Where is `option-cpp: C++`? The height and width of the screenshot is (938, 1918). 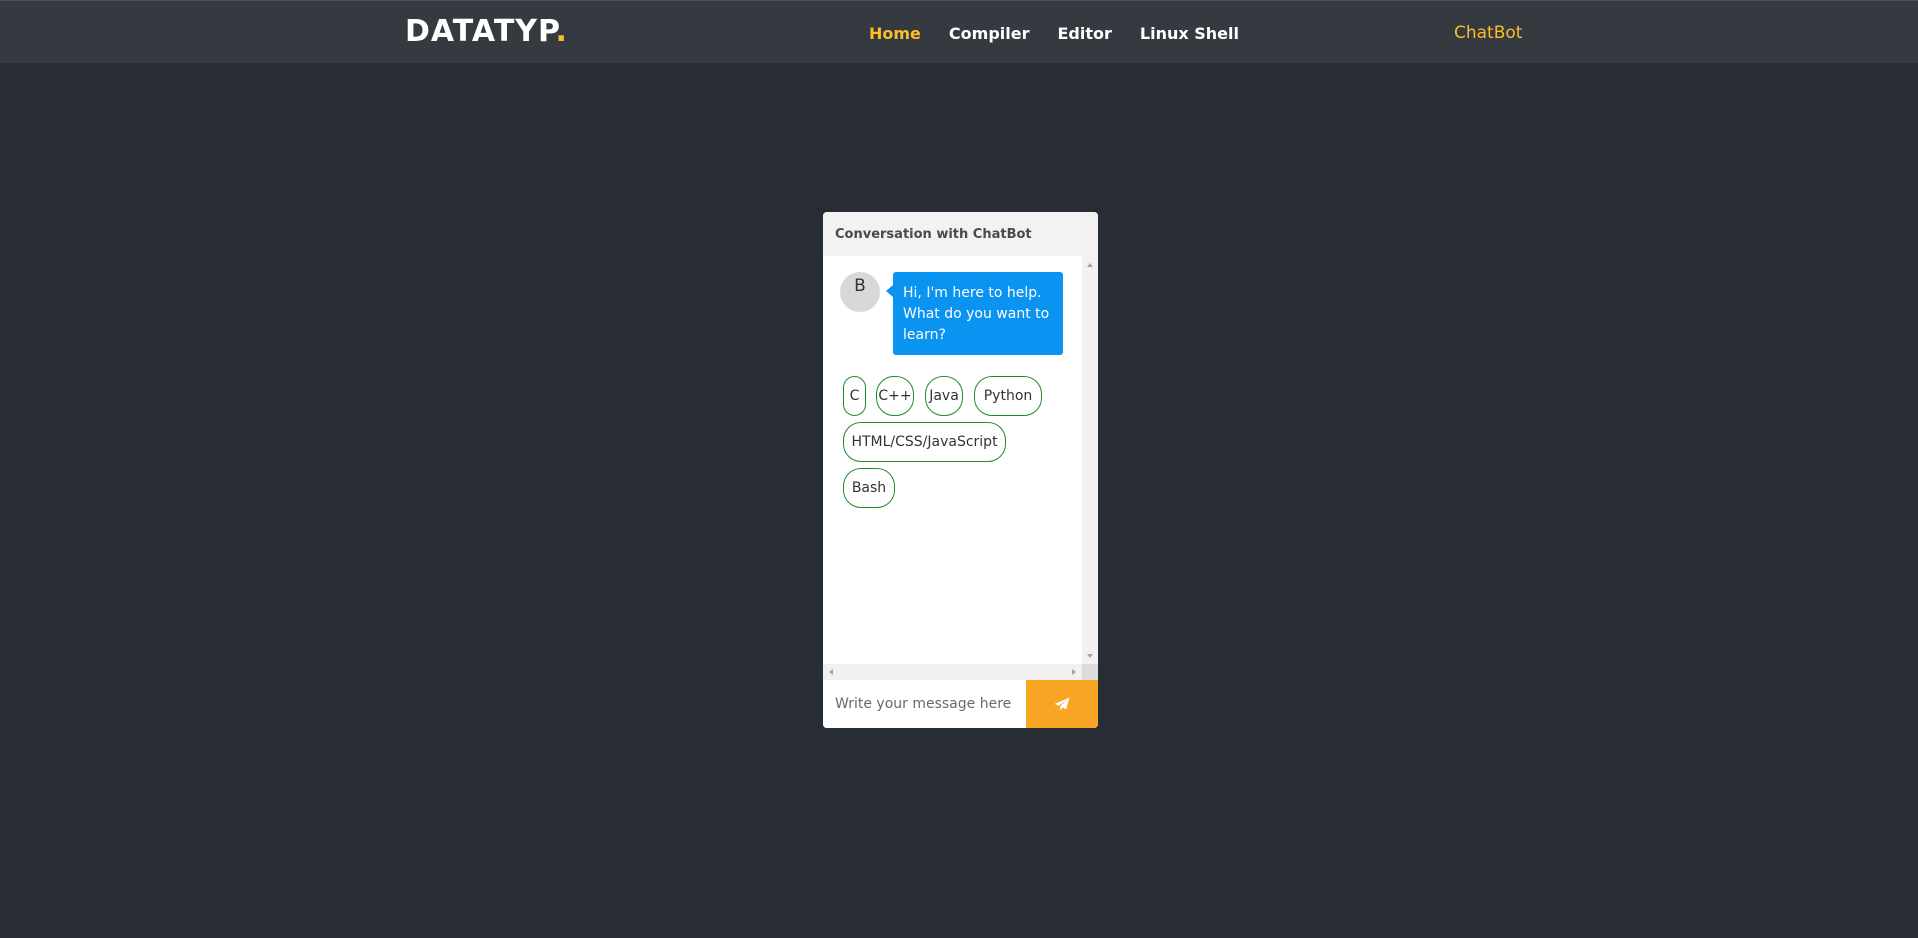
option-cpp: C++ is located at coordinates (895, 396).